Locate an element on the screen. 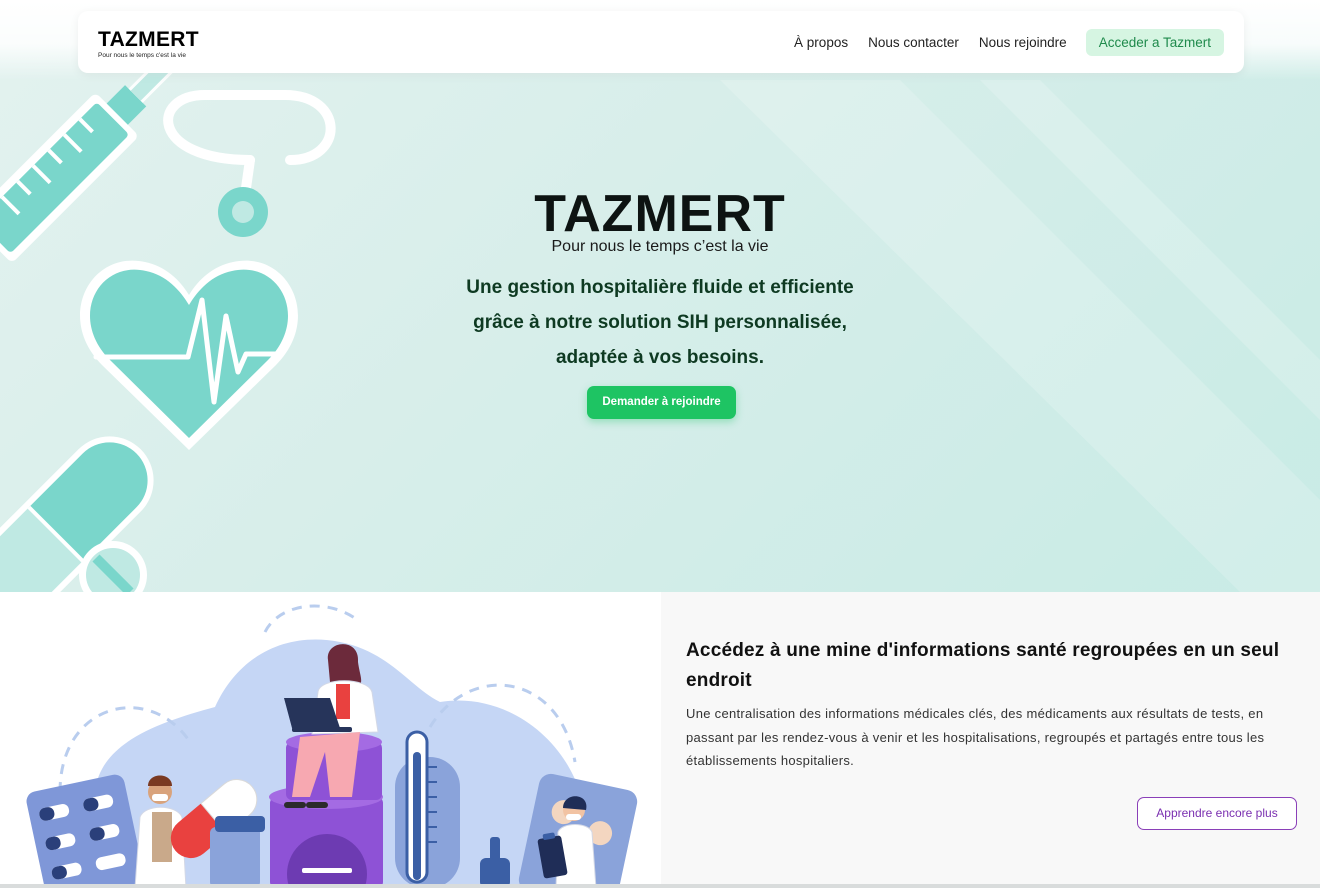 Image resolution: width=1320 pixels, height=888 pixels. brand-tagline: Pour nous le temps c'est la vie is located at coordinates (142, 55).